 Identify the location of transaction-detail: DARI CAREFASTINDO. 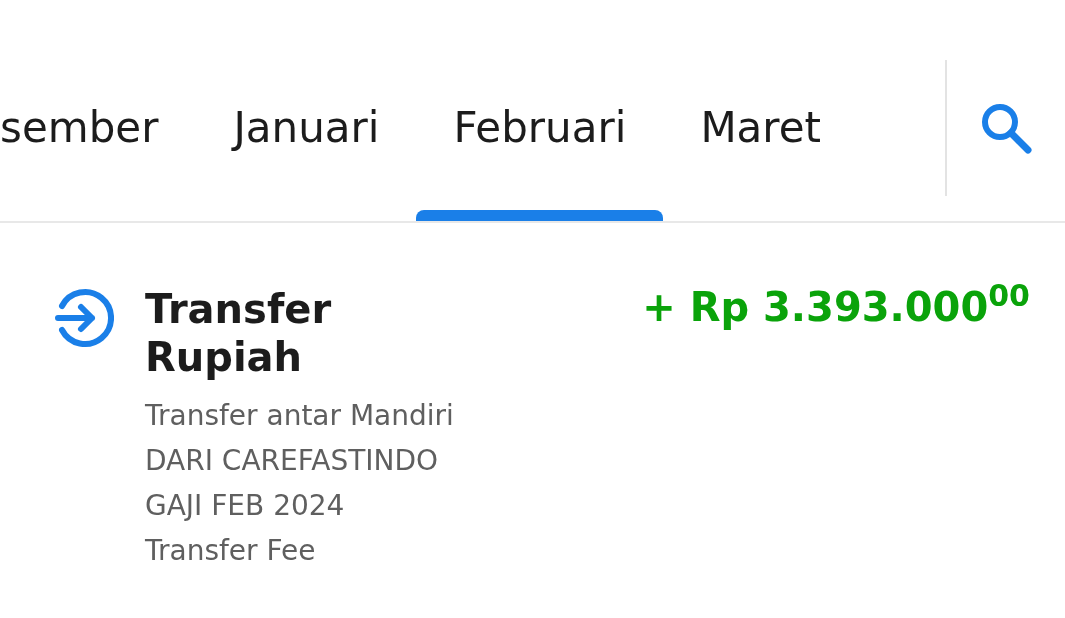
(292, 461).